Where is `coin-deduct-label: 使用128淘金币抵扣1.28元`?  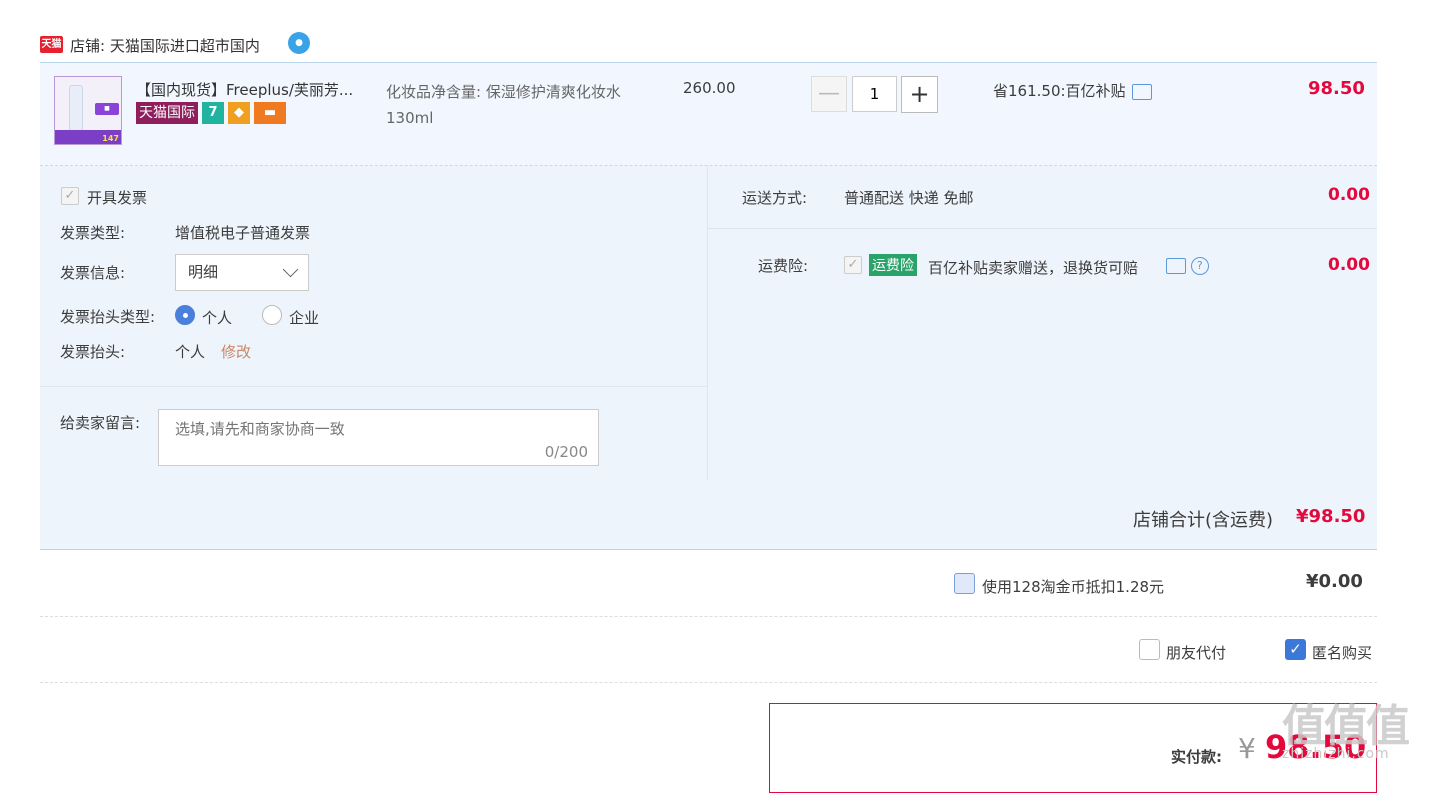 coin-deduct-label: 使用128淘金币抵扣1.28元 is located at coordinates (1073, 586).